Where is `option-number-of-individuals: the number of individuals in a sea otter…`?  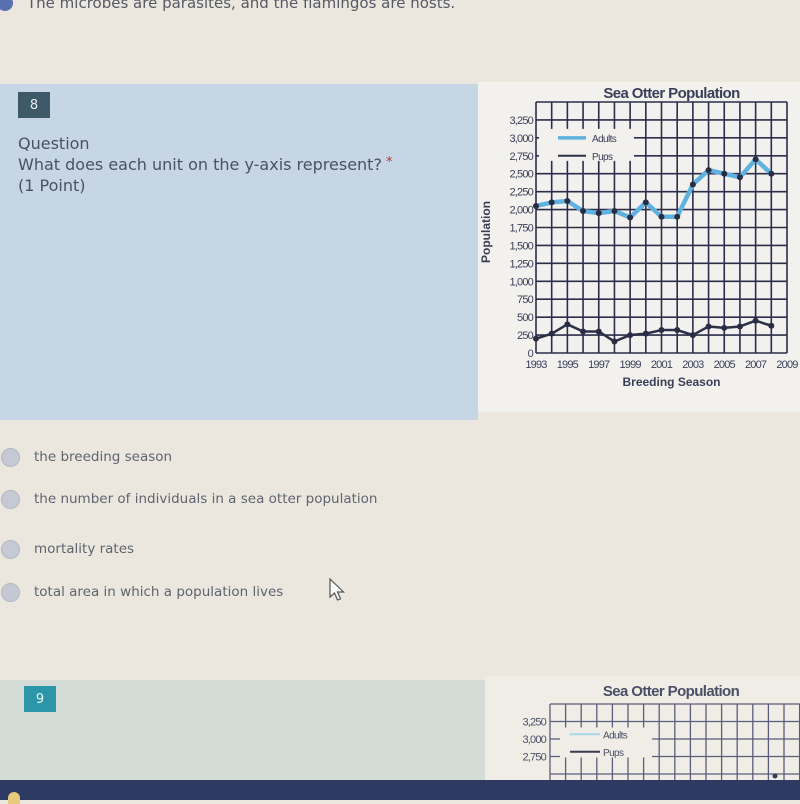 option-number-of-individuals: the number of individuals in a sea otter… is located at coordinates (188, 499).